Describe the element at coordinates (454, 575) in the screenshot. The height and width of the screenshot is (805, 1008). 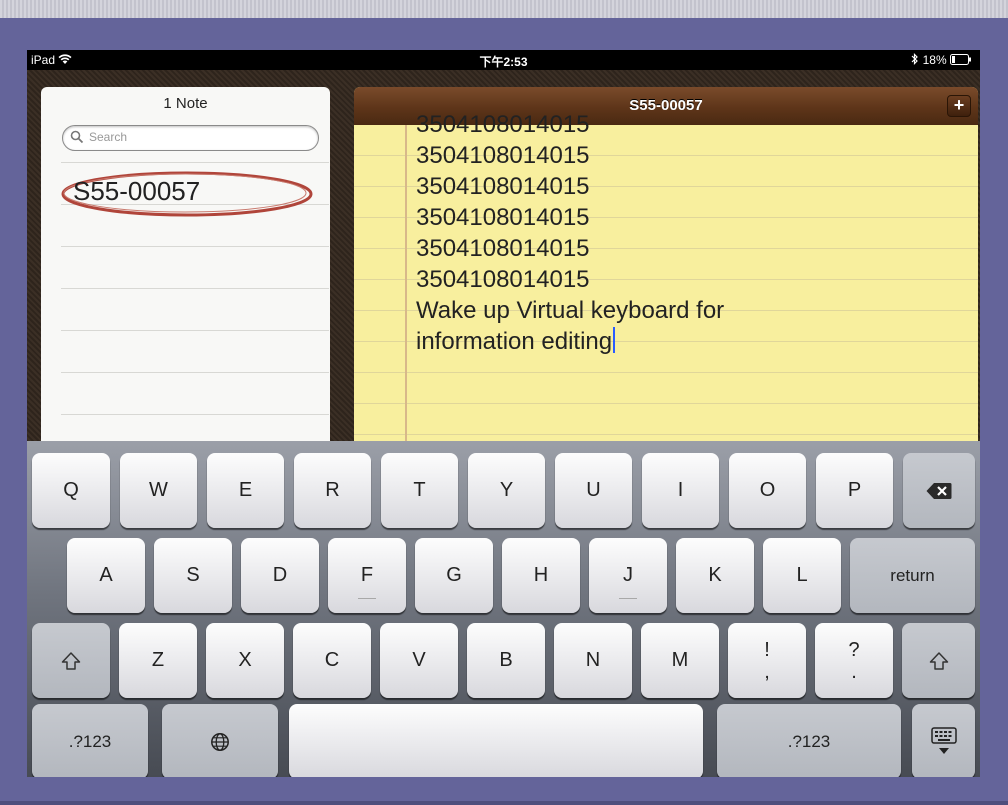
I see `key-g: G` at that location.